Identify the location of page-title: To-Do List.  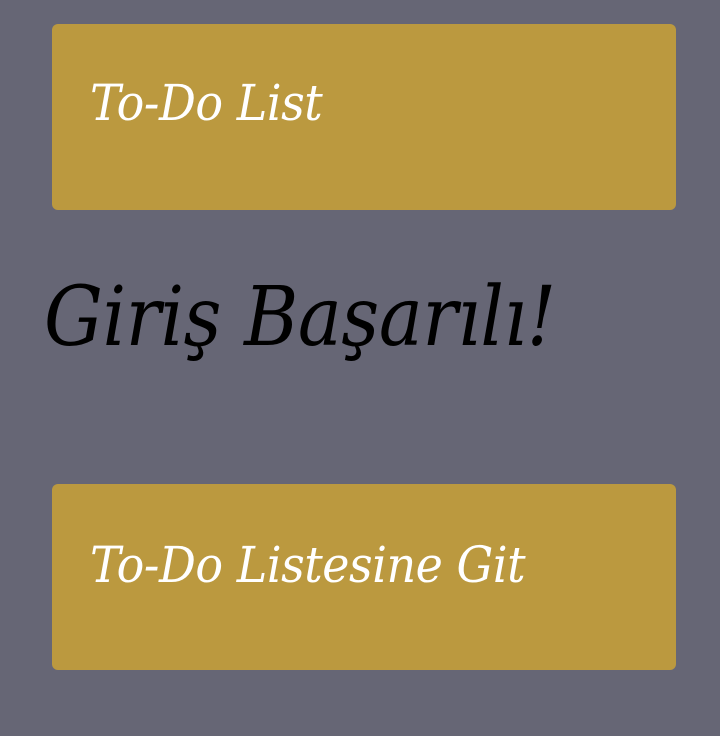
(206, 103).